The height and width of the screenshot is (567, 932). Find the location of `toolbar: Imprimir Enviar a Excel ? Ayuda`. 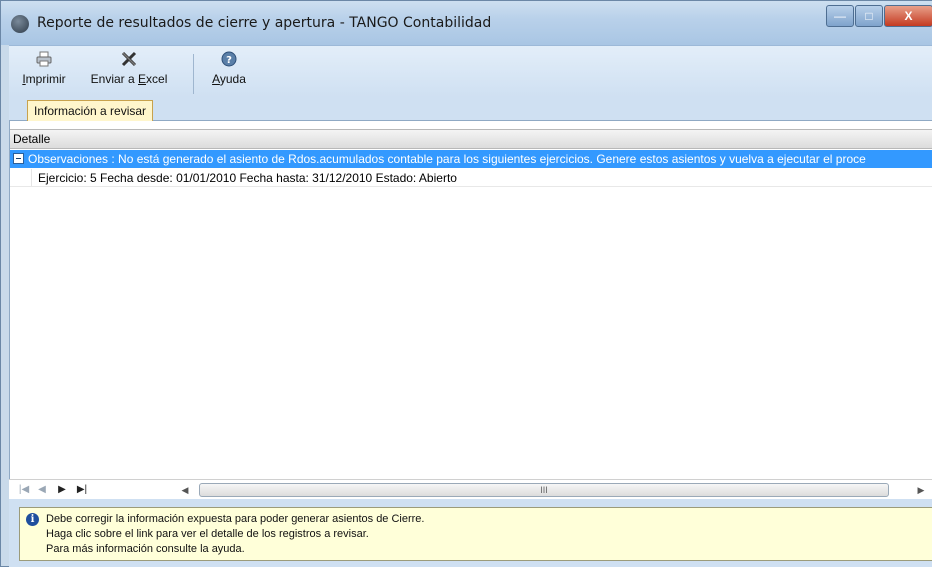

toolbar: Imprimir Enviar a Excel ? Ayuda is located at coordinates (470, 71).